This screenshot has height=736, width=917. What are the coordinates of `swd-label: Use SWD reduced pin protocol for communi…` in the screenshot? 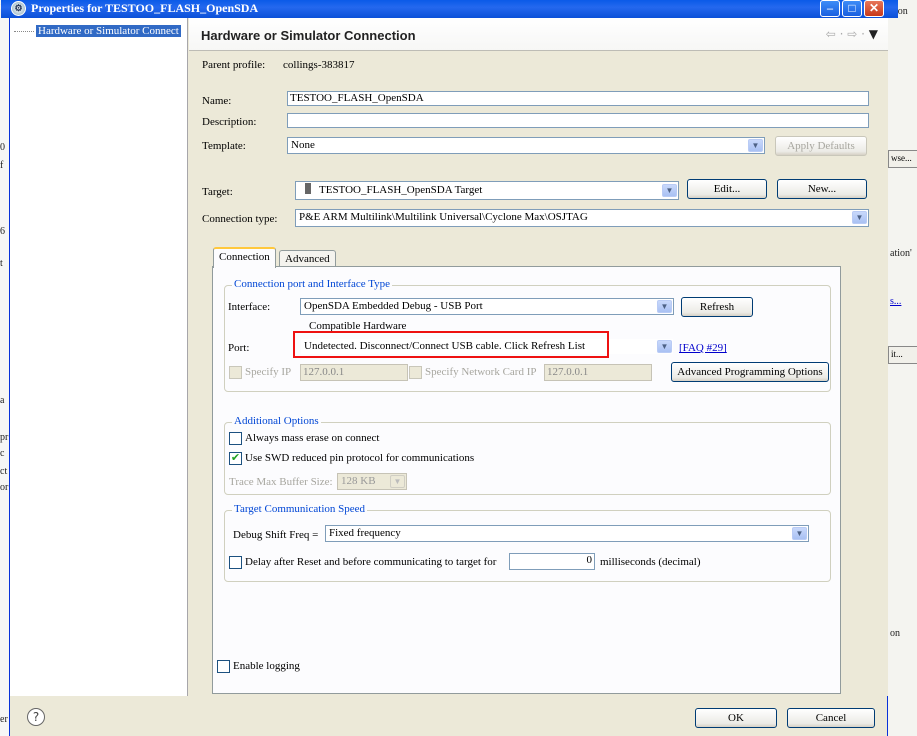 It's located at (360, 458).